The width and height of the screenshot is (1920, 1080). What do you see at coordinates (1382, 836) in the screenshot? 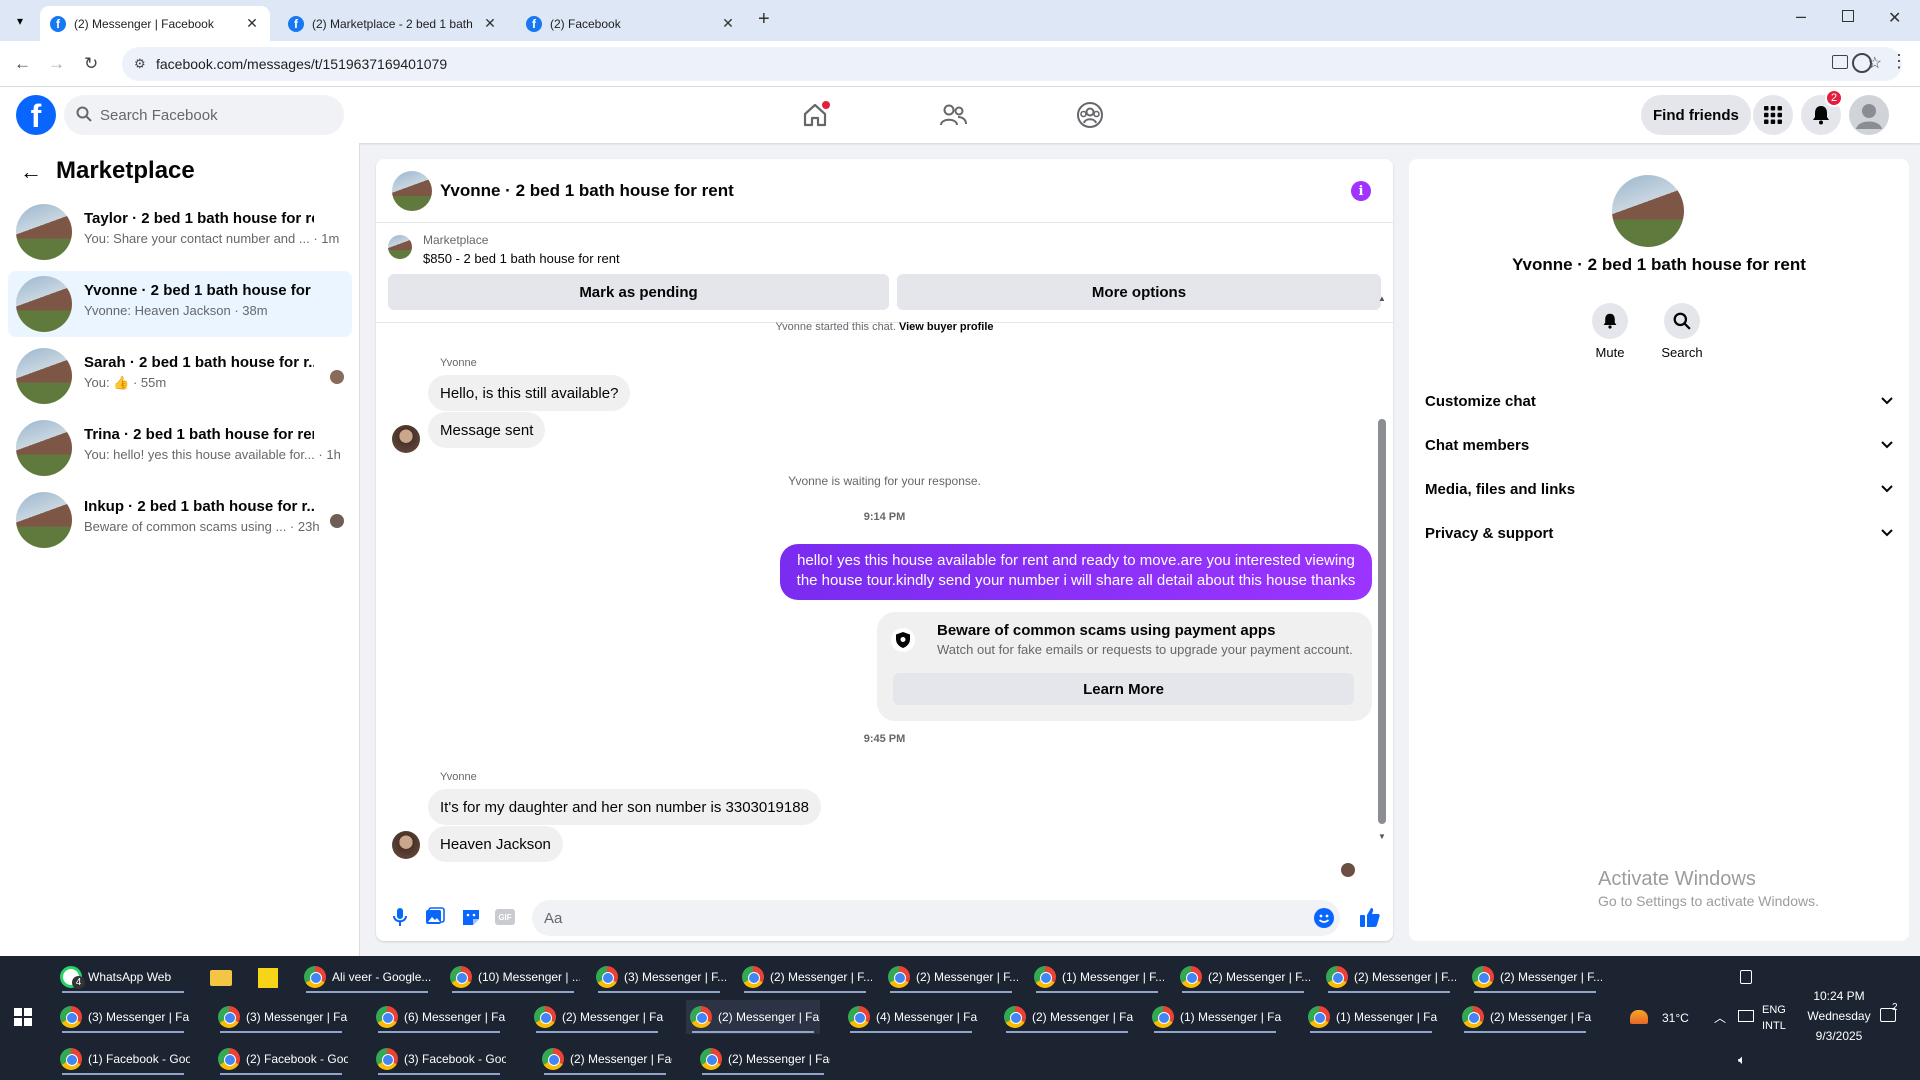
I see `scroll-down-icon: ▼` at bounding box center [1382, 836].